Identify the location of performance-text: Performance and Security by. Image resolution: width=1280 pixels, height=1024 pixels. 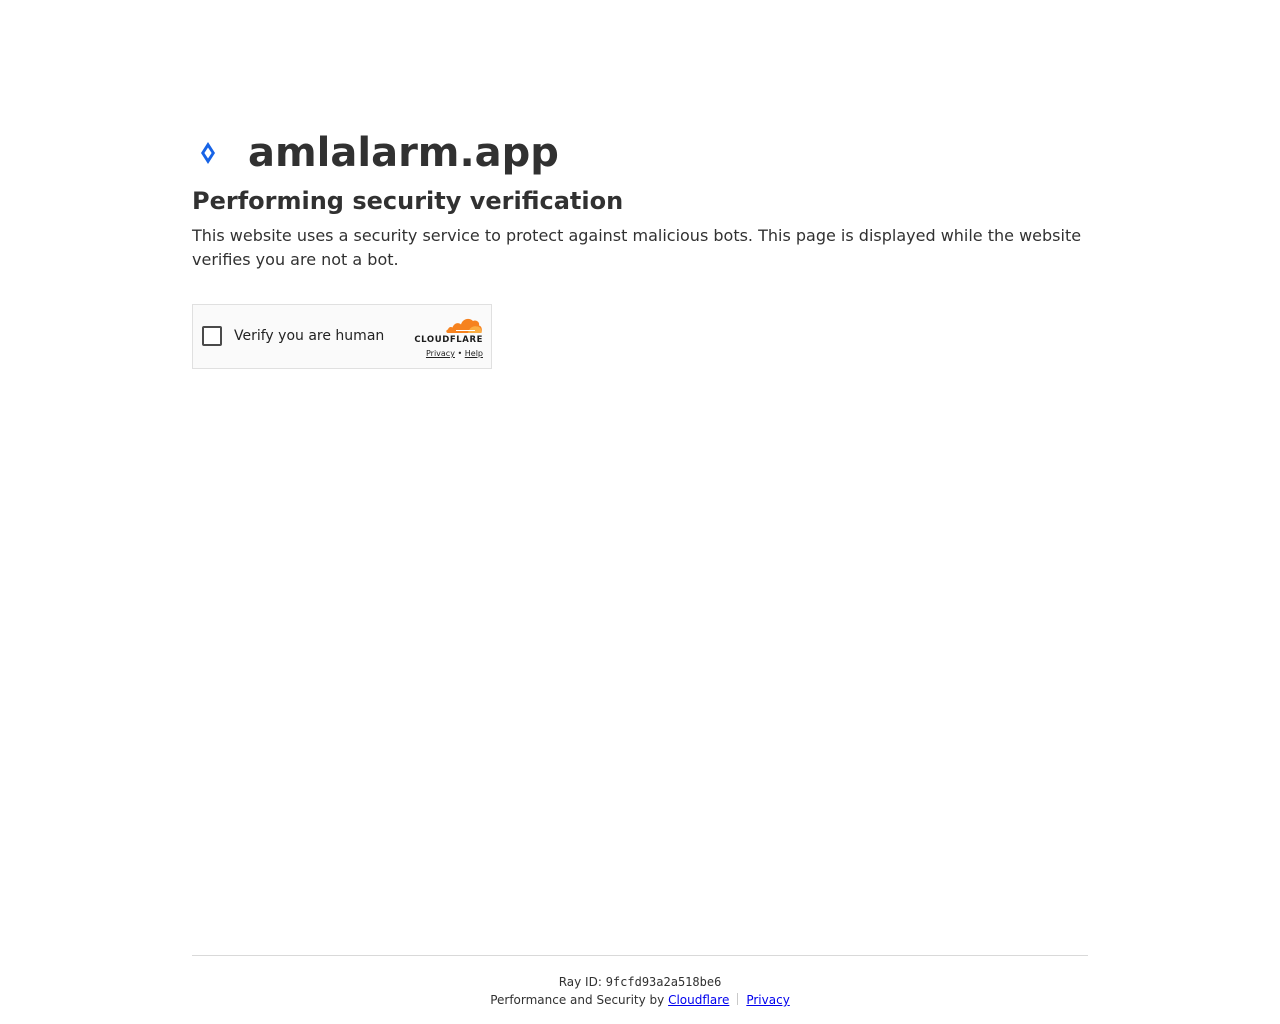
(577, 1000).